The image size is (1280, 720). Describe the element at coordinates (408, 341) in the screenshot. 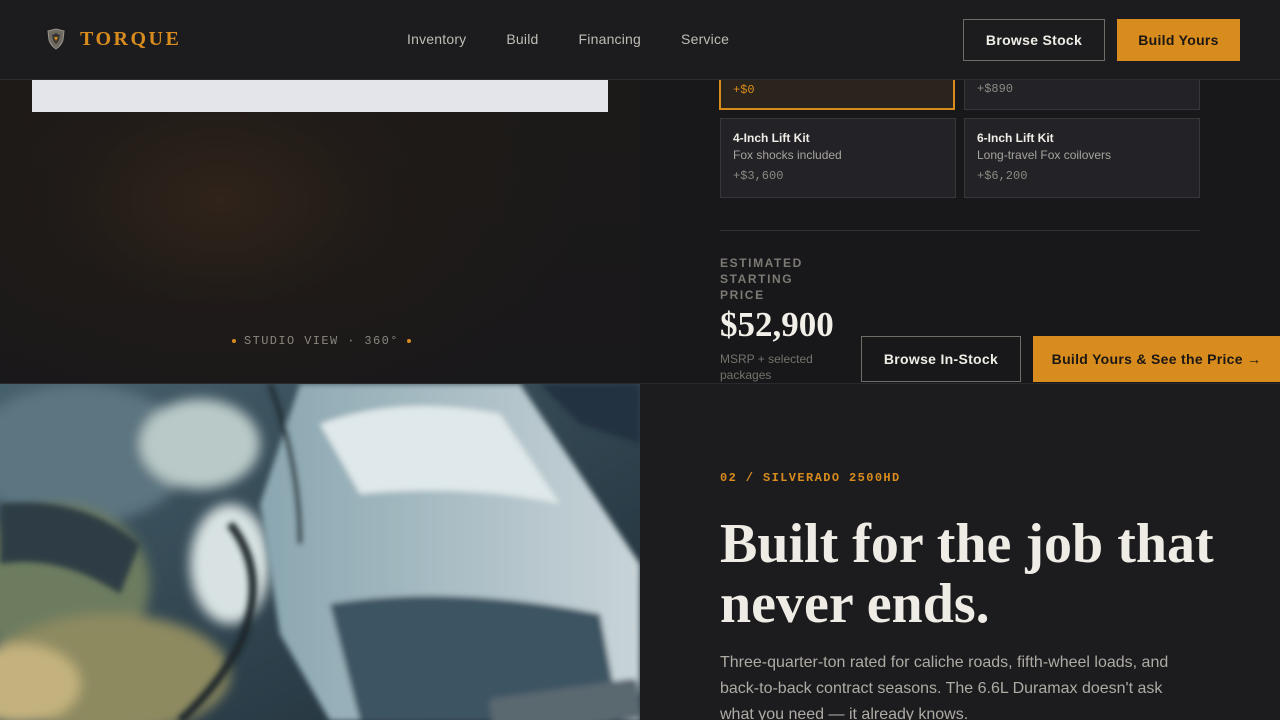

I see `caption-dot-right` at that location.